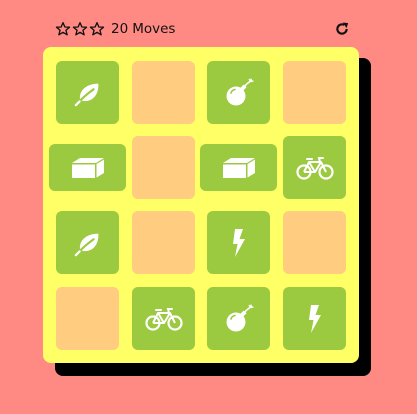  Describe the element at coordinates (342, 29) in the screenshot. I see `redo-icon` at that location.